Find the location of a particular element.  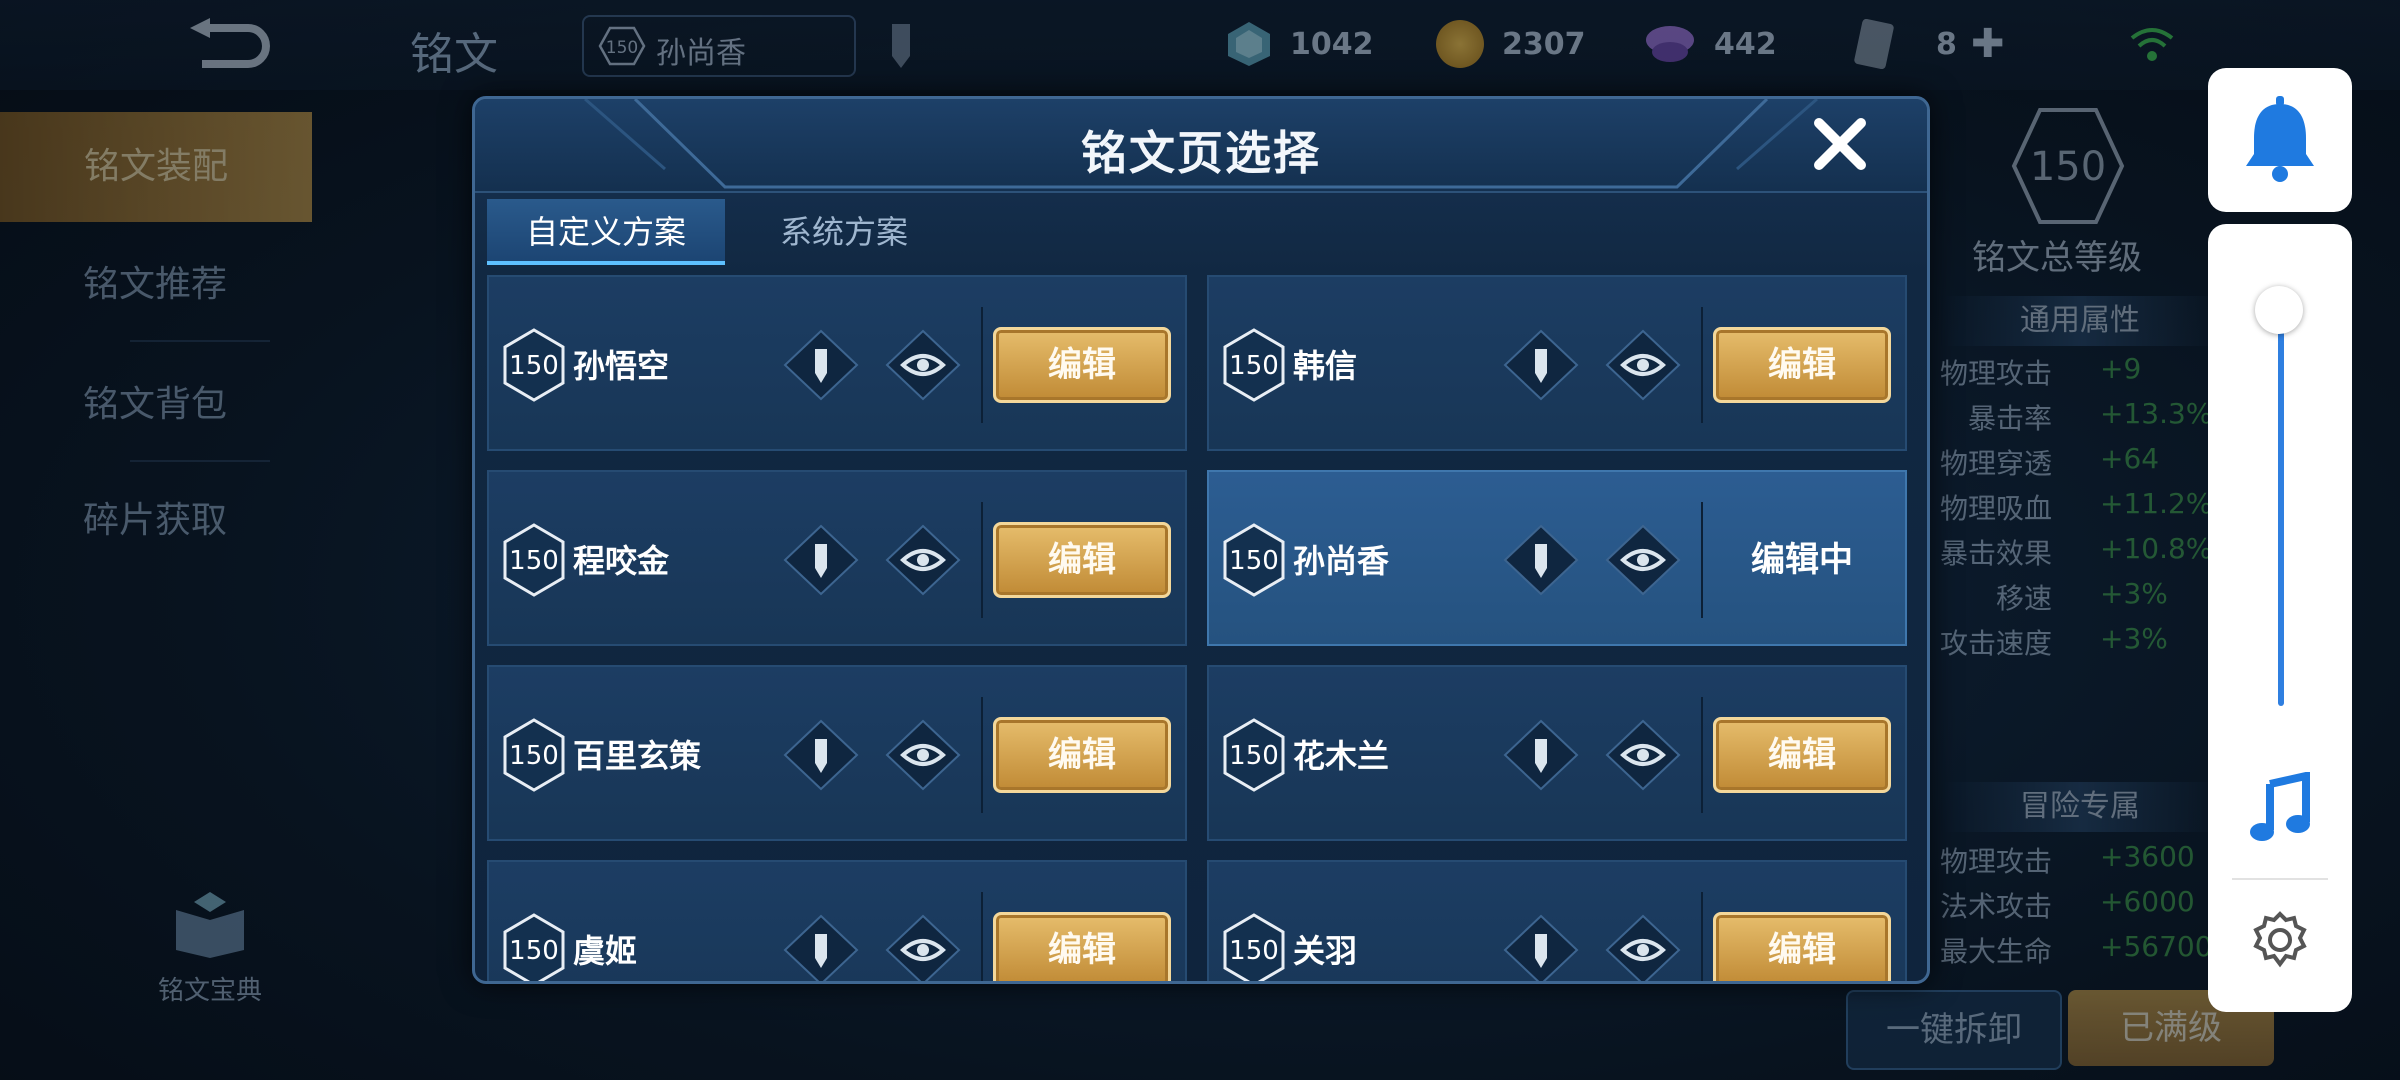

nav-item-fragments: 碎片获取 is located at coordinates (155, 521).